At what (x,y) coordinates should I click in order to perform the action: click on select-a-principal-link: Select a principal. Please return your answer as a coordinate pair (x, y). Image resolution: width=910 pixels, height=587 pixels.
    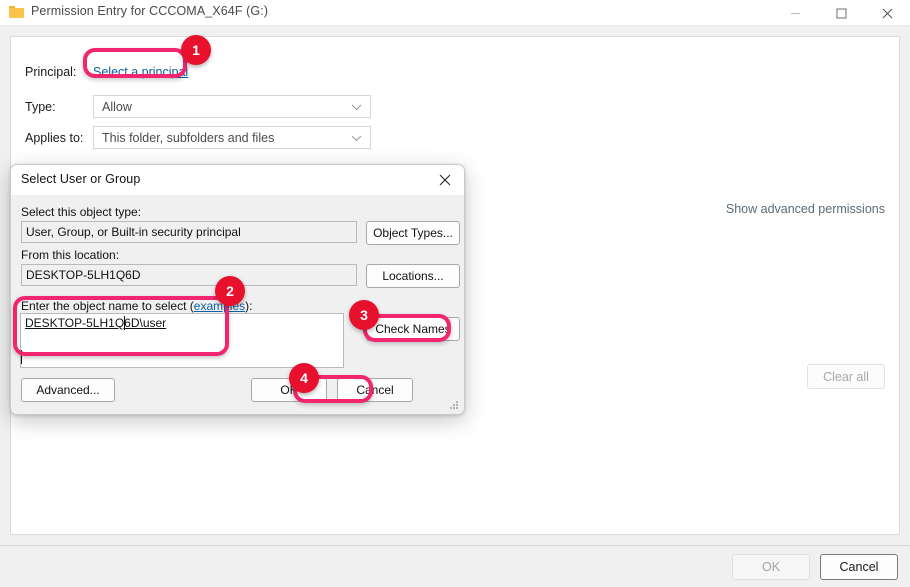
    Looking at the image, I should click on (140, 72).